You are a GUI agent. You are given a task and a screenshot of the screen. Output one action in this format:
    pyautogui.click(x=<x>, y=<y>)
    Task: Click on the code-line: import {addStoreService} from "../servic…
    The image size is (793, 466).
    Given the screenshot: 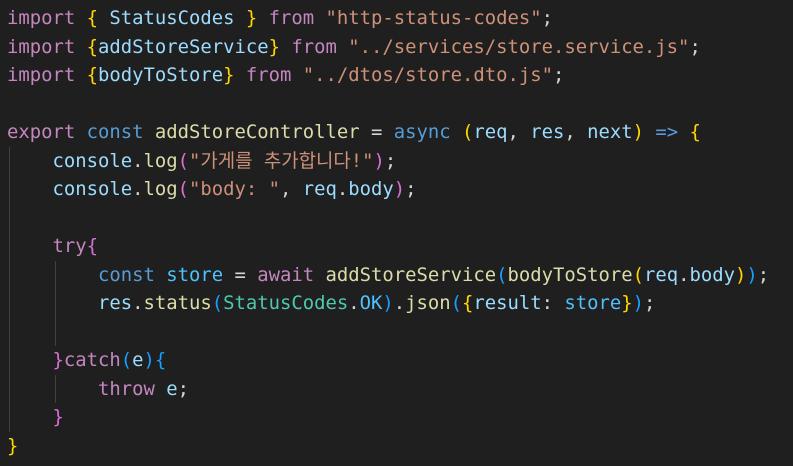 What is the action you would take?
    pyautogui.click(x=388, y=47)
    